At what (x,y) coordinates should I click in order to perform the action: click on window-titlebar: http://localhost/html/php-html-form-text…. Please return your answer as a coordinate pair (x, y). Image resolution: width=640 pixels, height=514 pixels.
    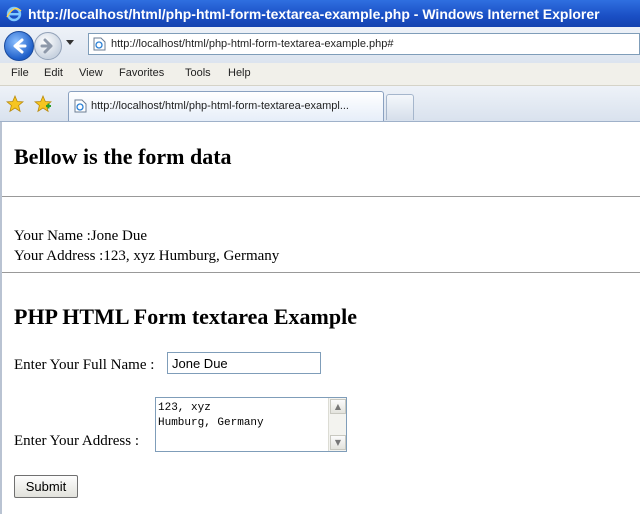
    Looking at the image, I should click on (320, 13).